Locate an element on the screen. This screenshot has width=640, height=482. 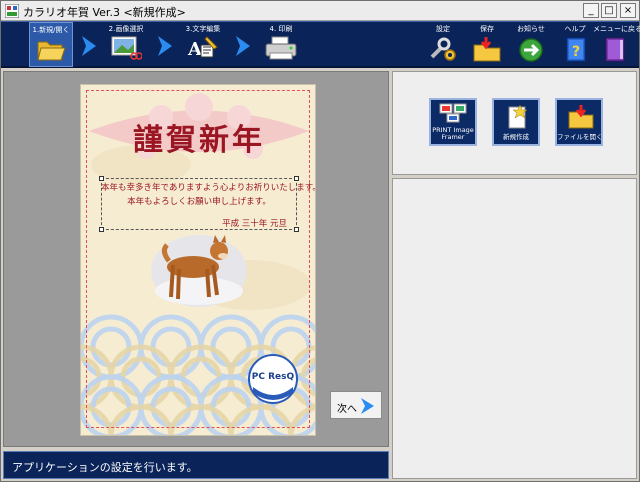
open-file-button: ファイルを開く is located at coordinates (579, 122).